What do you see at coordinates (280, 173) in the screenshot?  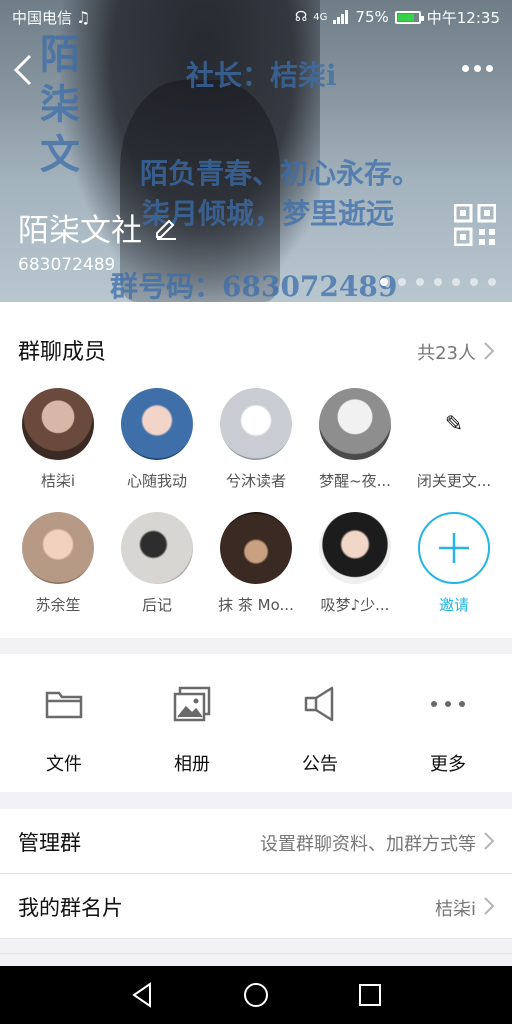 I see `banner-bg-text-2: 陌负青春、初心永存。` at bounding box center [280, 173].